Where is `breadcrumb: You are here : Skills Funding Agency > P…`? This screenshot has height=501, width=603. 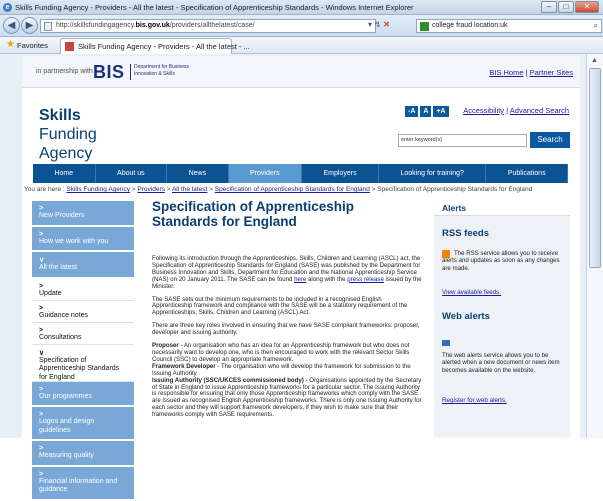 breadcrumb: You are here : Skills Funding Agency > P… is located at coordinates (278, 189).